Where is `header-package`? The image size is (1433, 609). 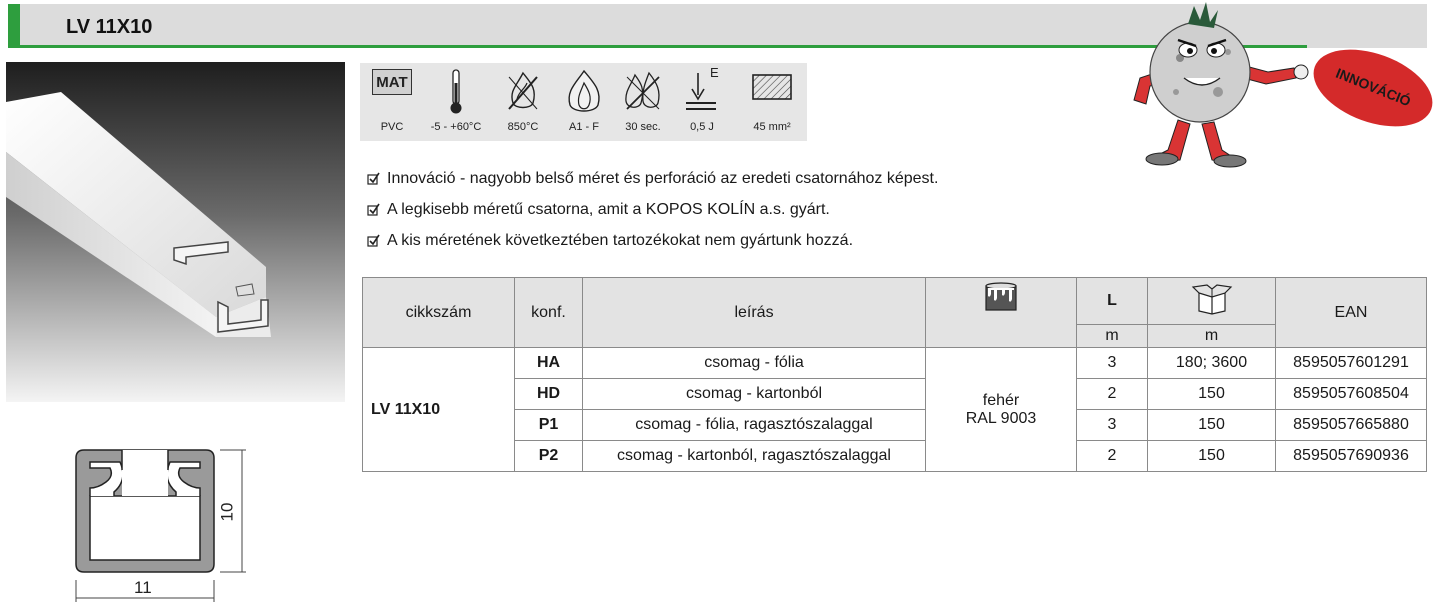
header-package is located at coordinates (1211, 301).